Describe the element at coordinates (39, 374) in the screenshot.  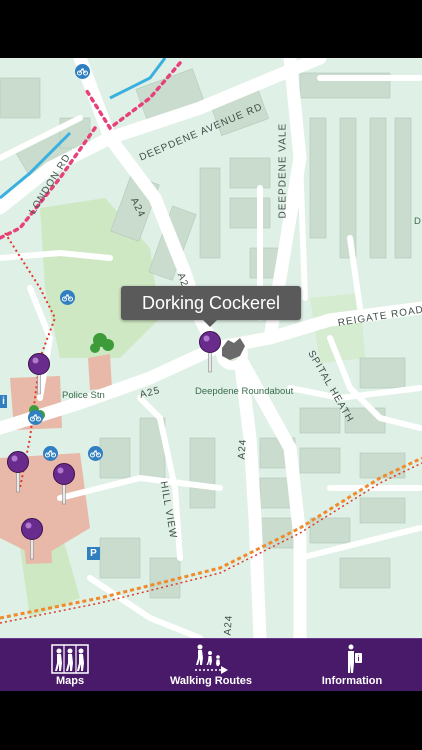
I see `map-pin-police-stn` at that location.